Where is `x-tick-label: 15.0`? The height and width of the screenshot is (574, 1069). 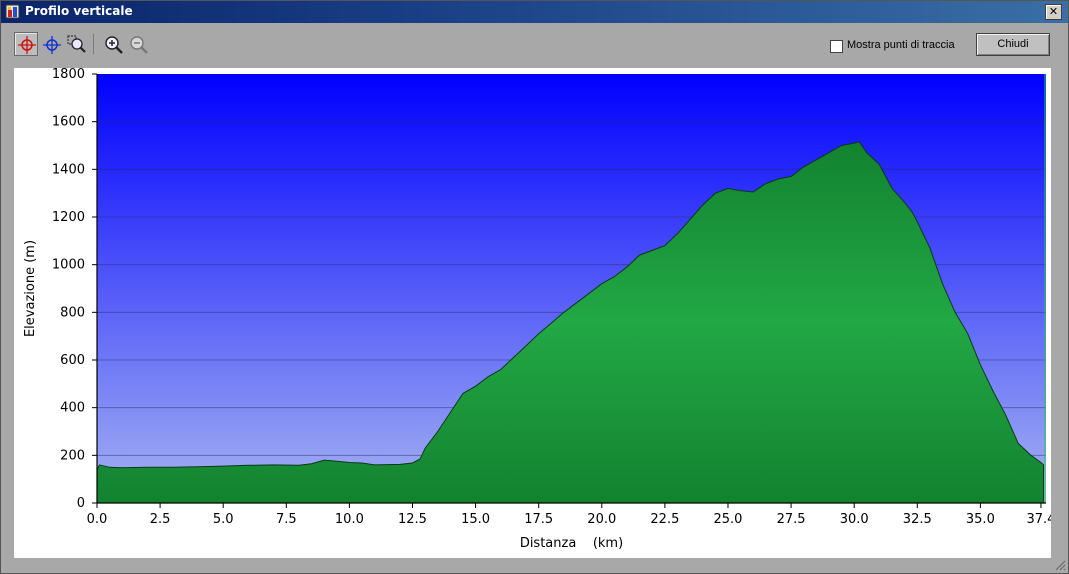
x-tick-label: 15.0 is located at coordinates (475, 519).